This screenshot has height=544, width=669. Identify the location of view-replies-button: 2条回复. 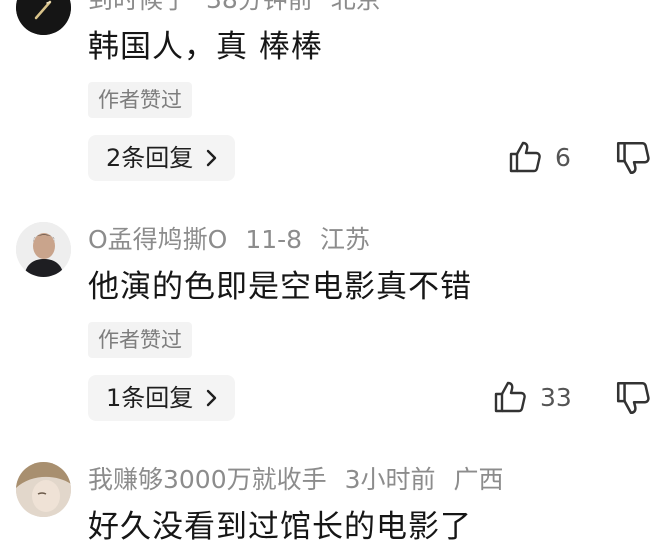
(162, 158).